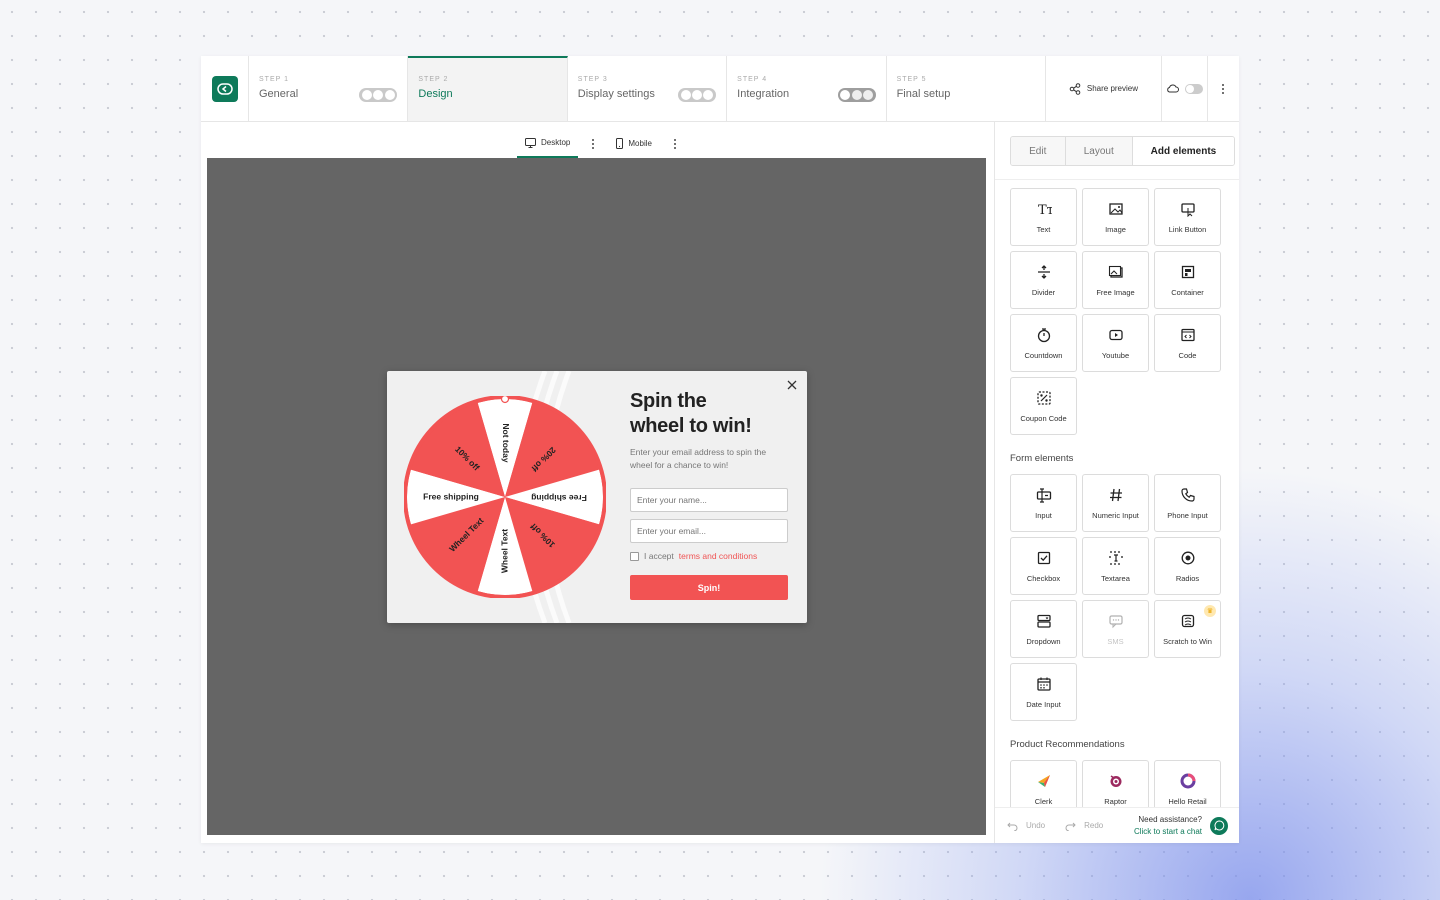 This screenshot has height=900, width=1440. I want to click on element-checkbox: Checkbox, so click(1043, 566).